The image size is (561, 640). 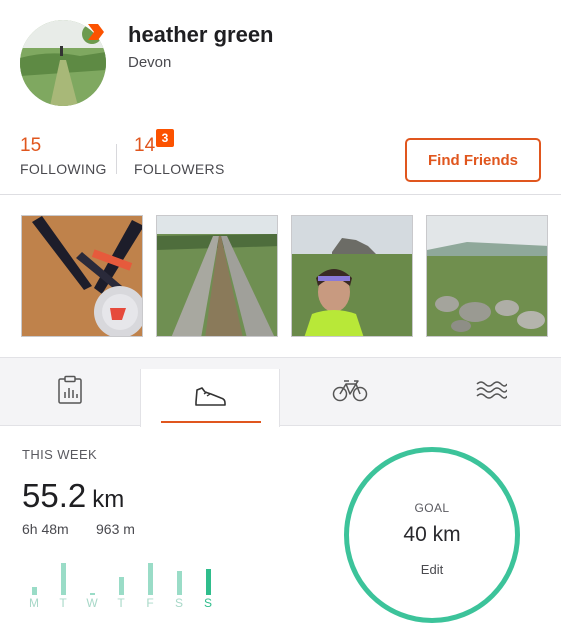 What do you see at coordinates (60, 454) in the screenshot?
I see `week-title: THIS WEEK` at bounding box center [60, 454].